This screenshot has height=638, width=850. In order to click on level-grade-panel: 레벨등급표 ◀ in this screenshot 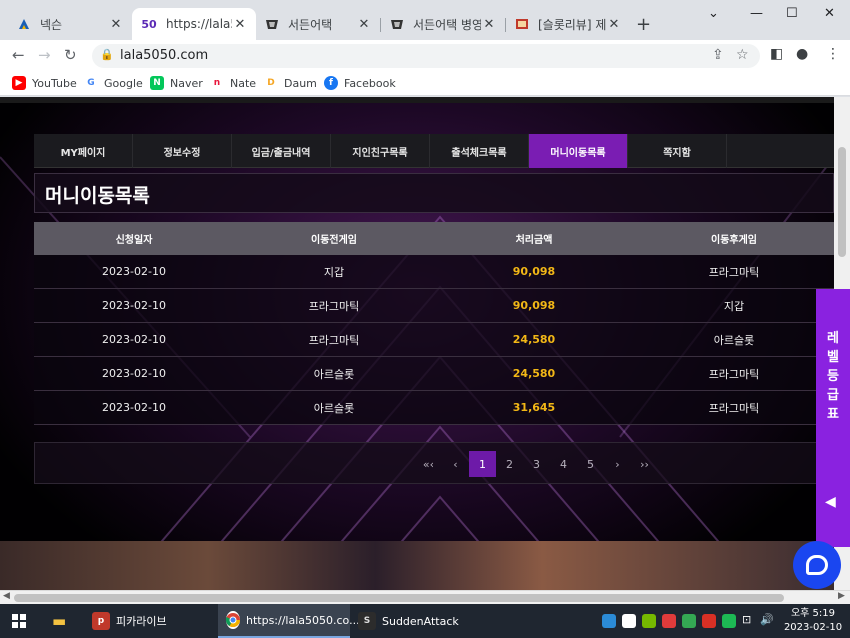, I will do `click(833, 418)`.